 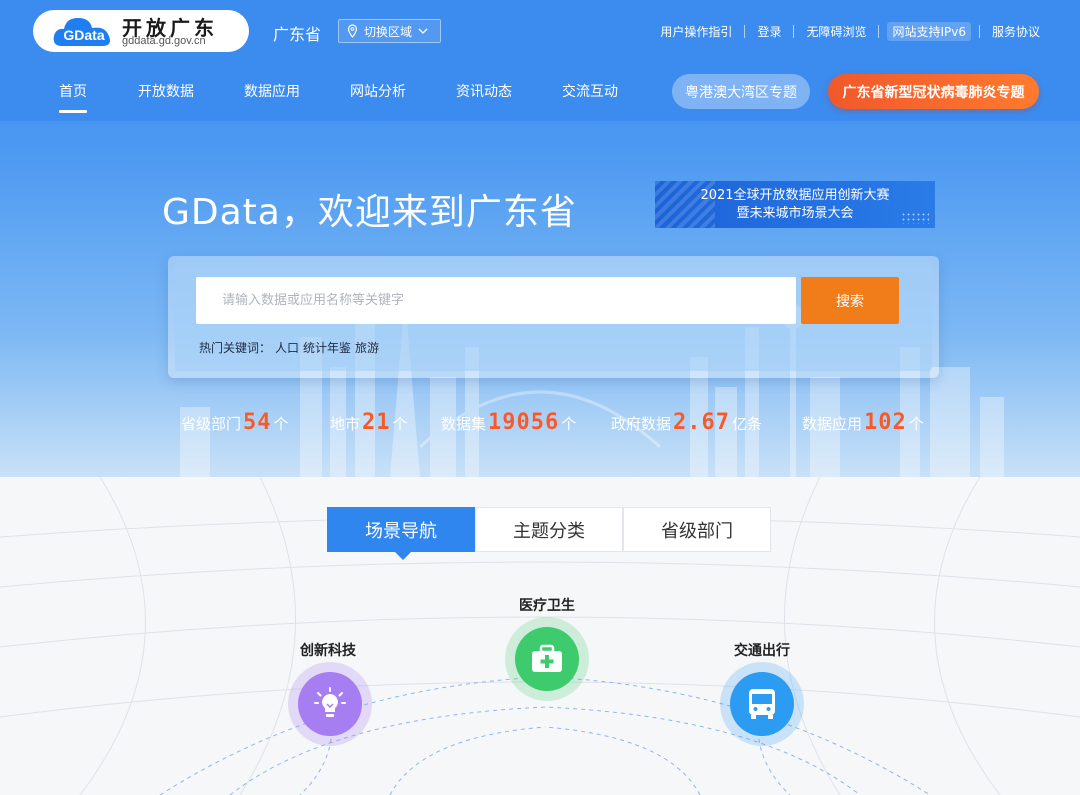 I want to click on banner-line-2: 暨未来城市场景大会, so click(x=795, y=213).